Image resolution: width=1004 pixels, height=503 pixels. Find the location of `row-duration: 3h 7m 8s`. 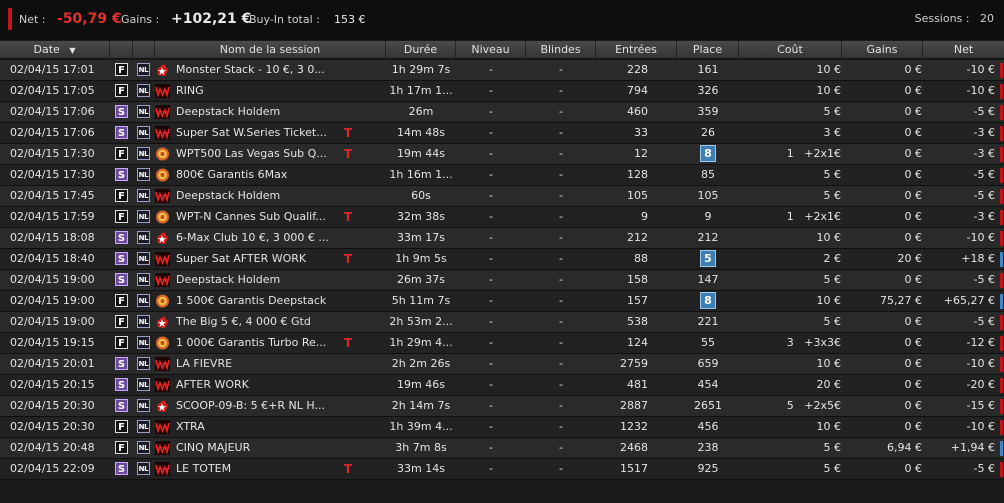

row-duration: 3h 7m 8s is located at coordinates (421, 447).